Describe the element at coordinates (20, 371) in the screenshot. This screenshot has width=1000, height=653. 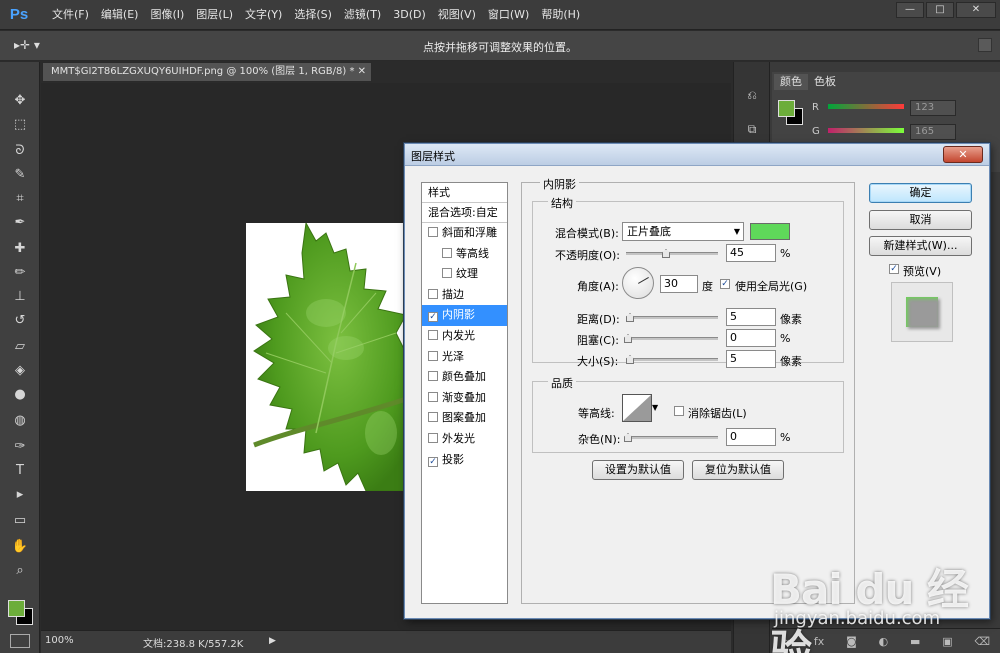
I see `paint-bucket-tool-icon: ◈` at that location.